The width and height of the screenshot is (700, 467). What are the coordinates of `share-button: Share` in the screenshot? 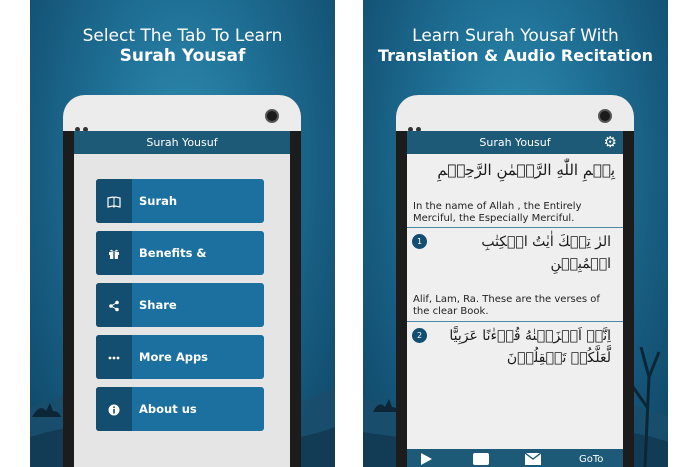 It's located at (180, 305).